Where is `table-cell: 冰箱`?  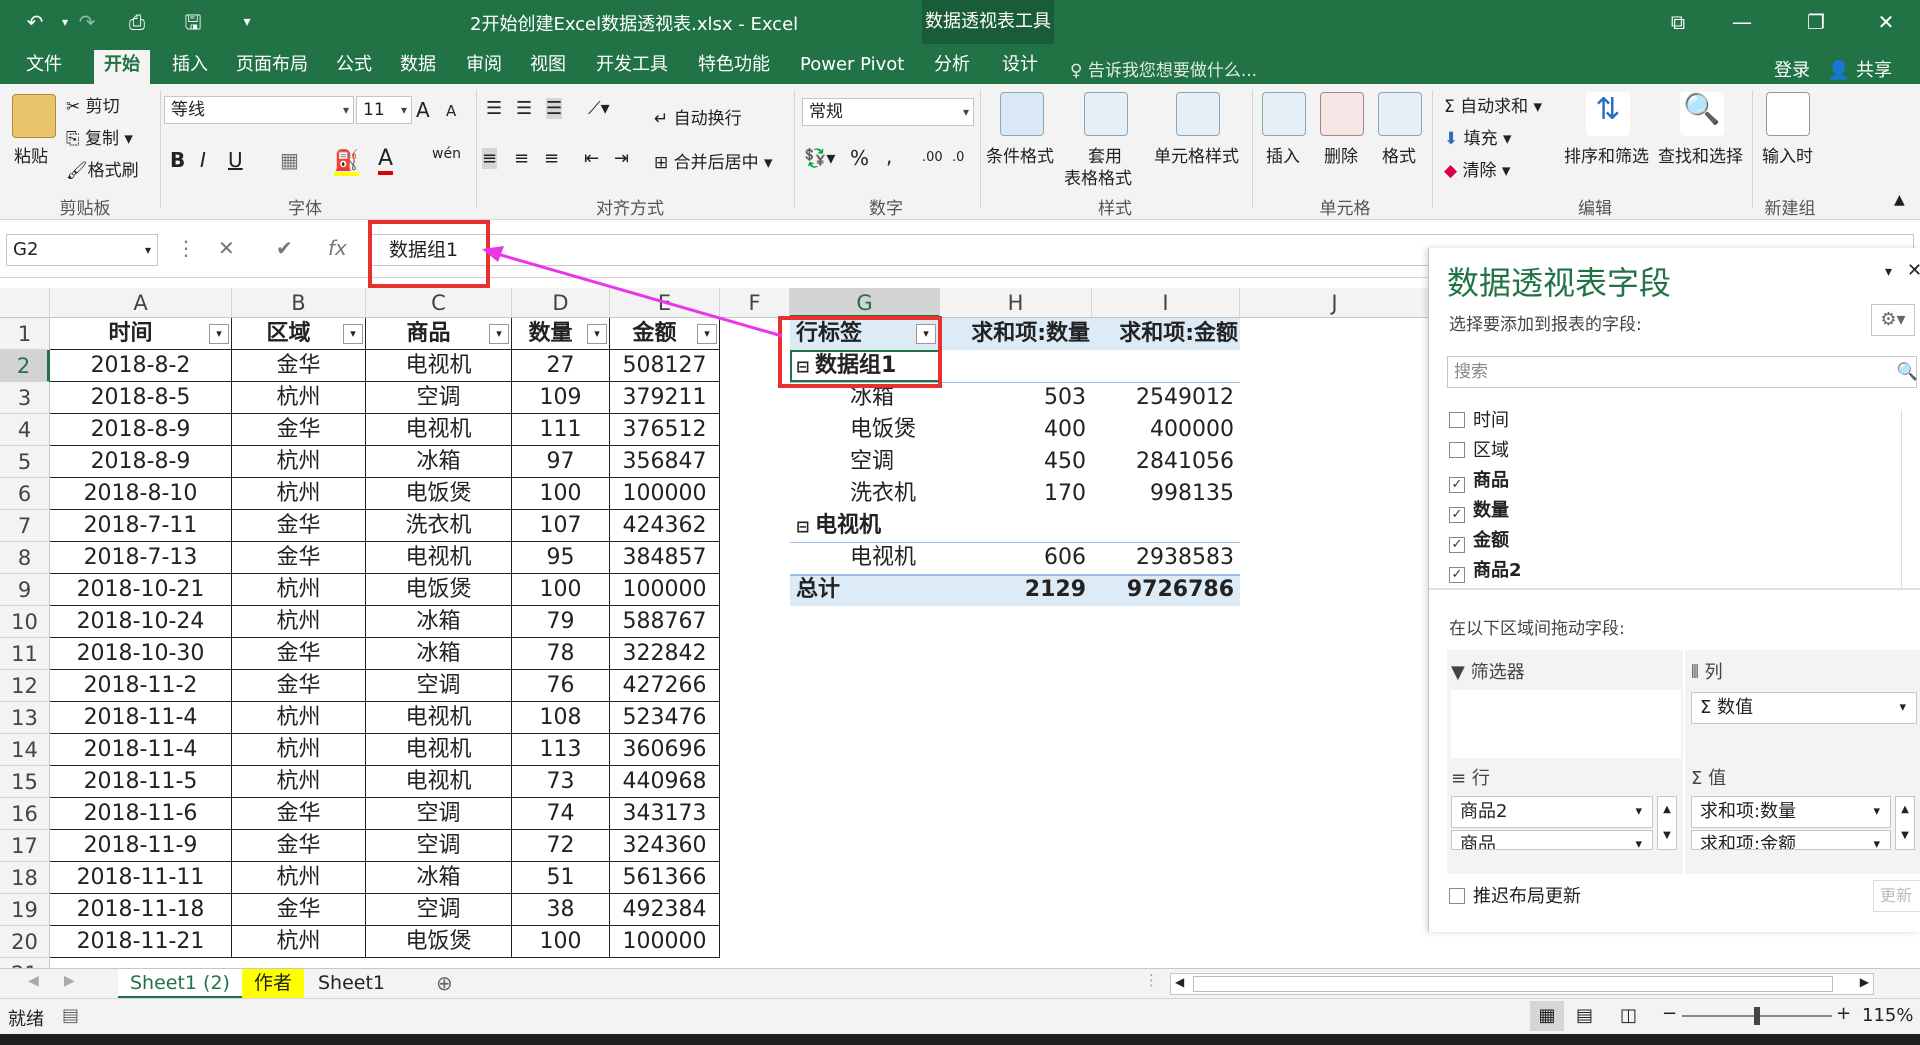 table-cell: 冰箱 is located at coordinates (439, 654).